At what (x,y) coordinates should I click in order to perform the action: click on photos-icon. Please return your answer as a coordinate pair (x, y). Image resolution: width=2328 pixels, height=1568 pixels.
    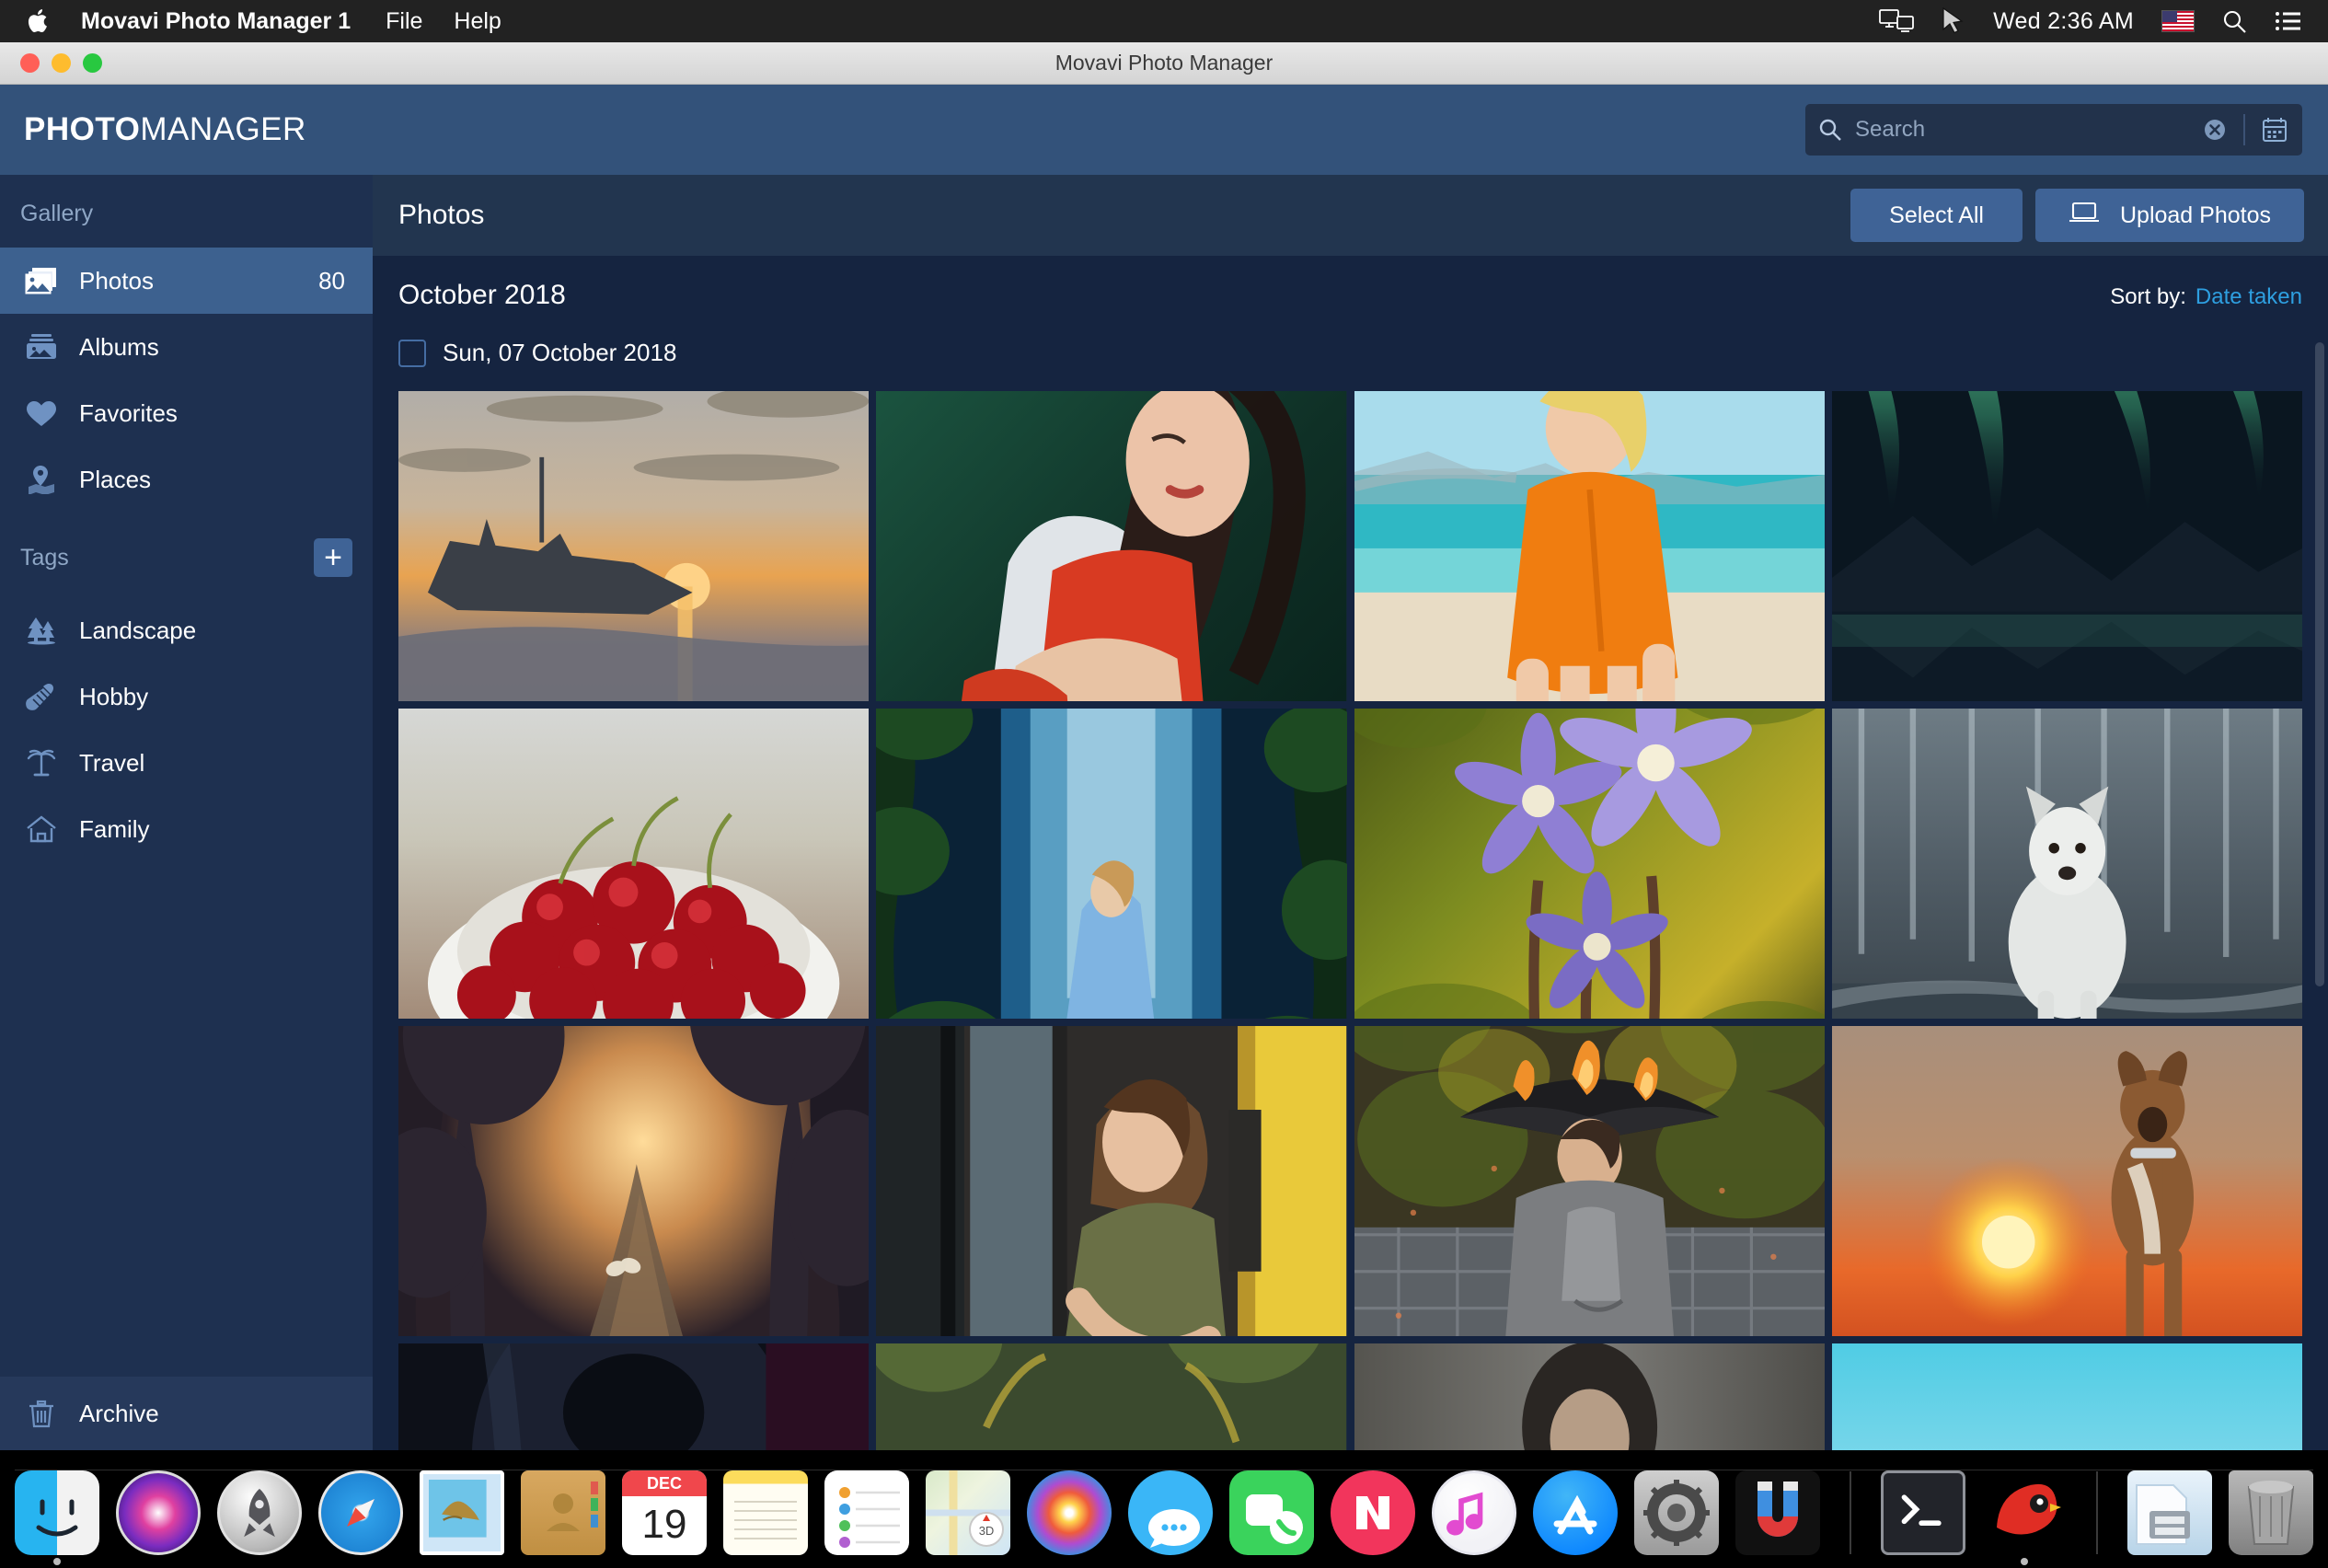
    Looking at the image, I should click on (41, 280).